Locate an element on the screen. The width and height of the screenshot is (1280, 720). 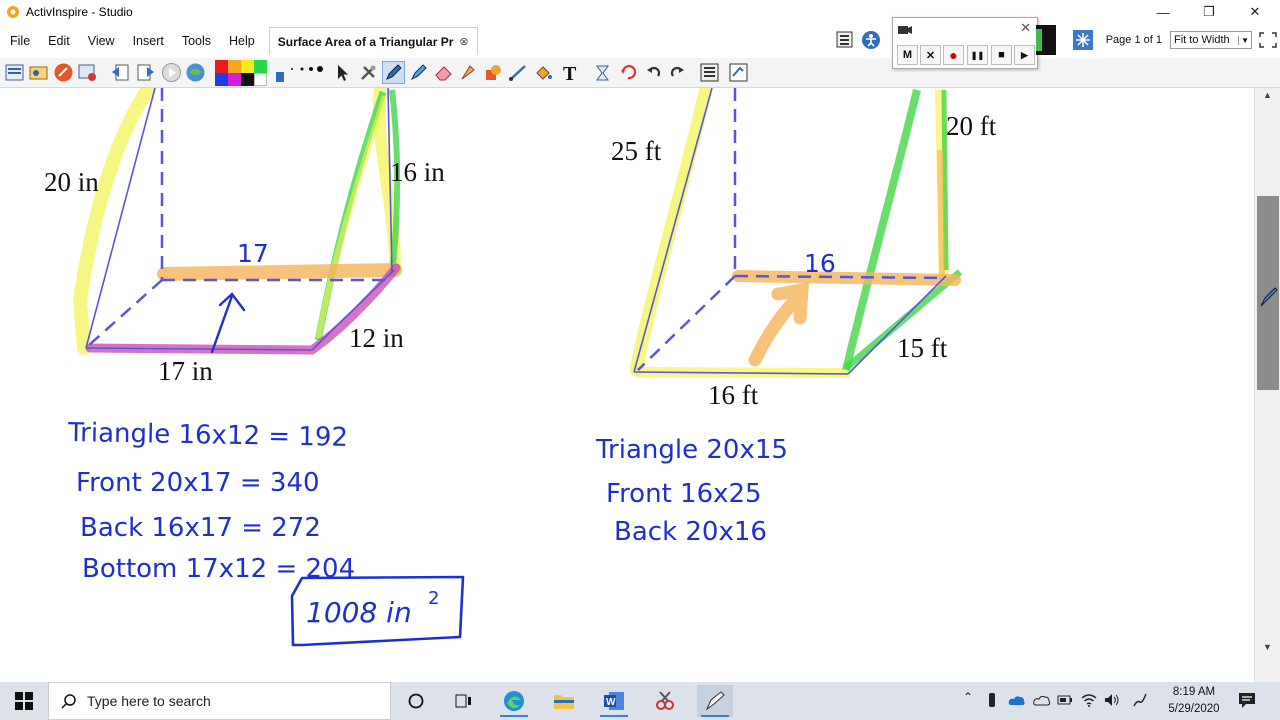
taskbar-search: Type here to search is located at coordinates (219, 701).